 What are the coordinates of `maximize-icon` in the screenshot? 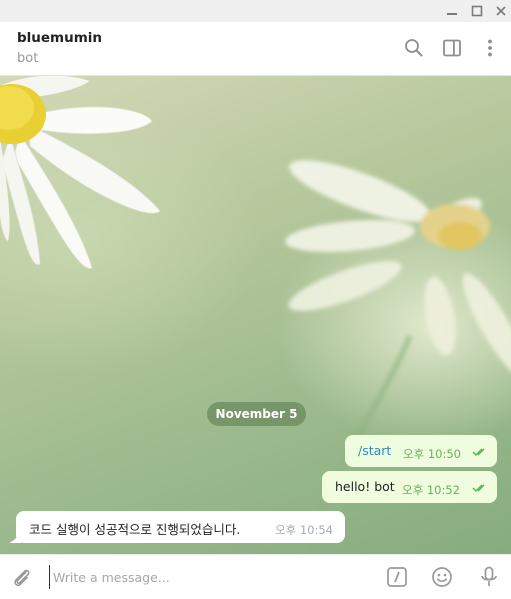 It's located at (477, 11).